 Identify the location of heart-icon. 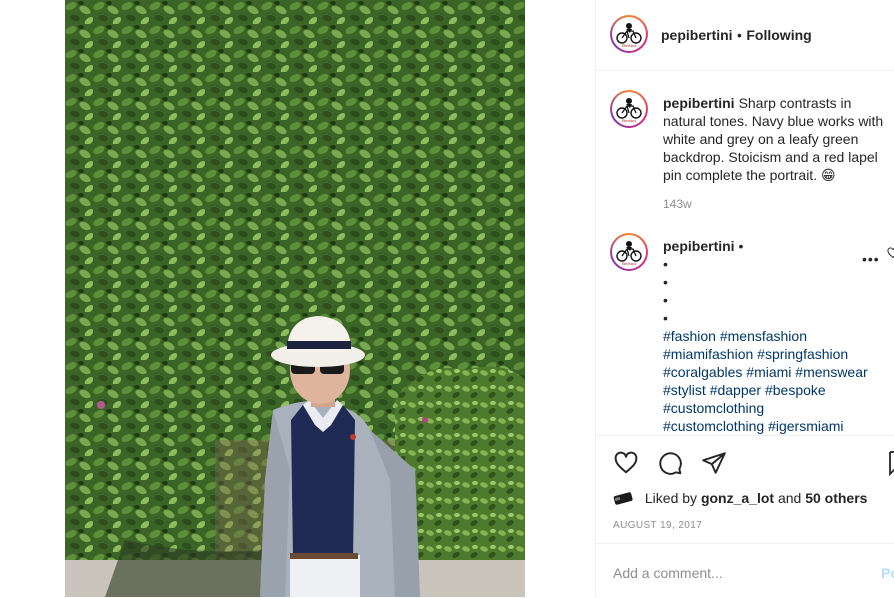
(626, 463).